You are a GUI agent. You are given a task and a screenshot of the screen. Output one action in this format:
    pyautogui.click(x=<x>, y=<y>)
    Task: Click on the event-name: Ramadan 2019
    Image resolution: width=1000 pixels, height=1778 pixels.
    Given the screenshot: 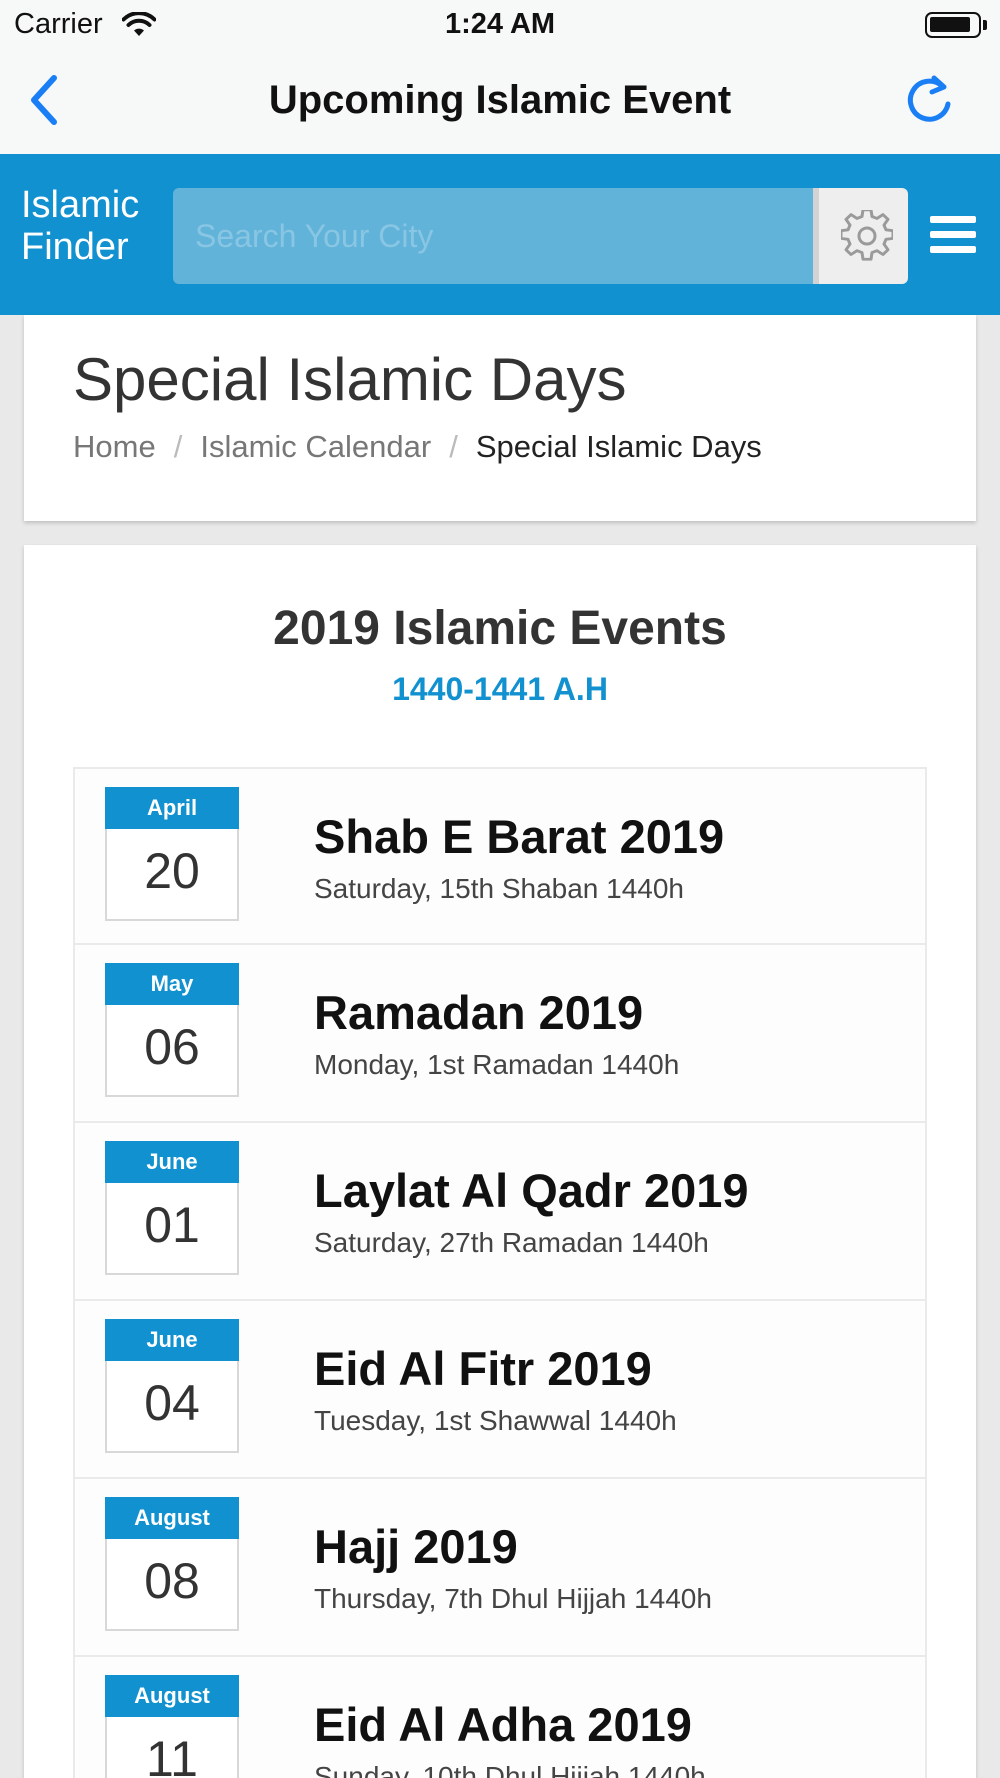 What is the action you would take?
    pyautogui.click(x=478, y=1012)
    